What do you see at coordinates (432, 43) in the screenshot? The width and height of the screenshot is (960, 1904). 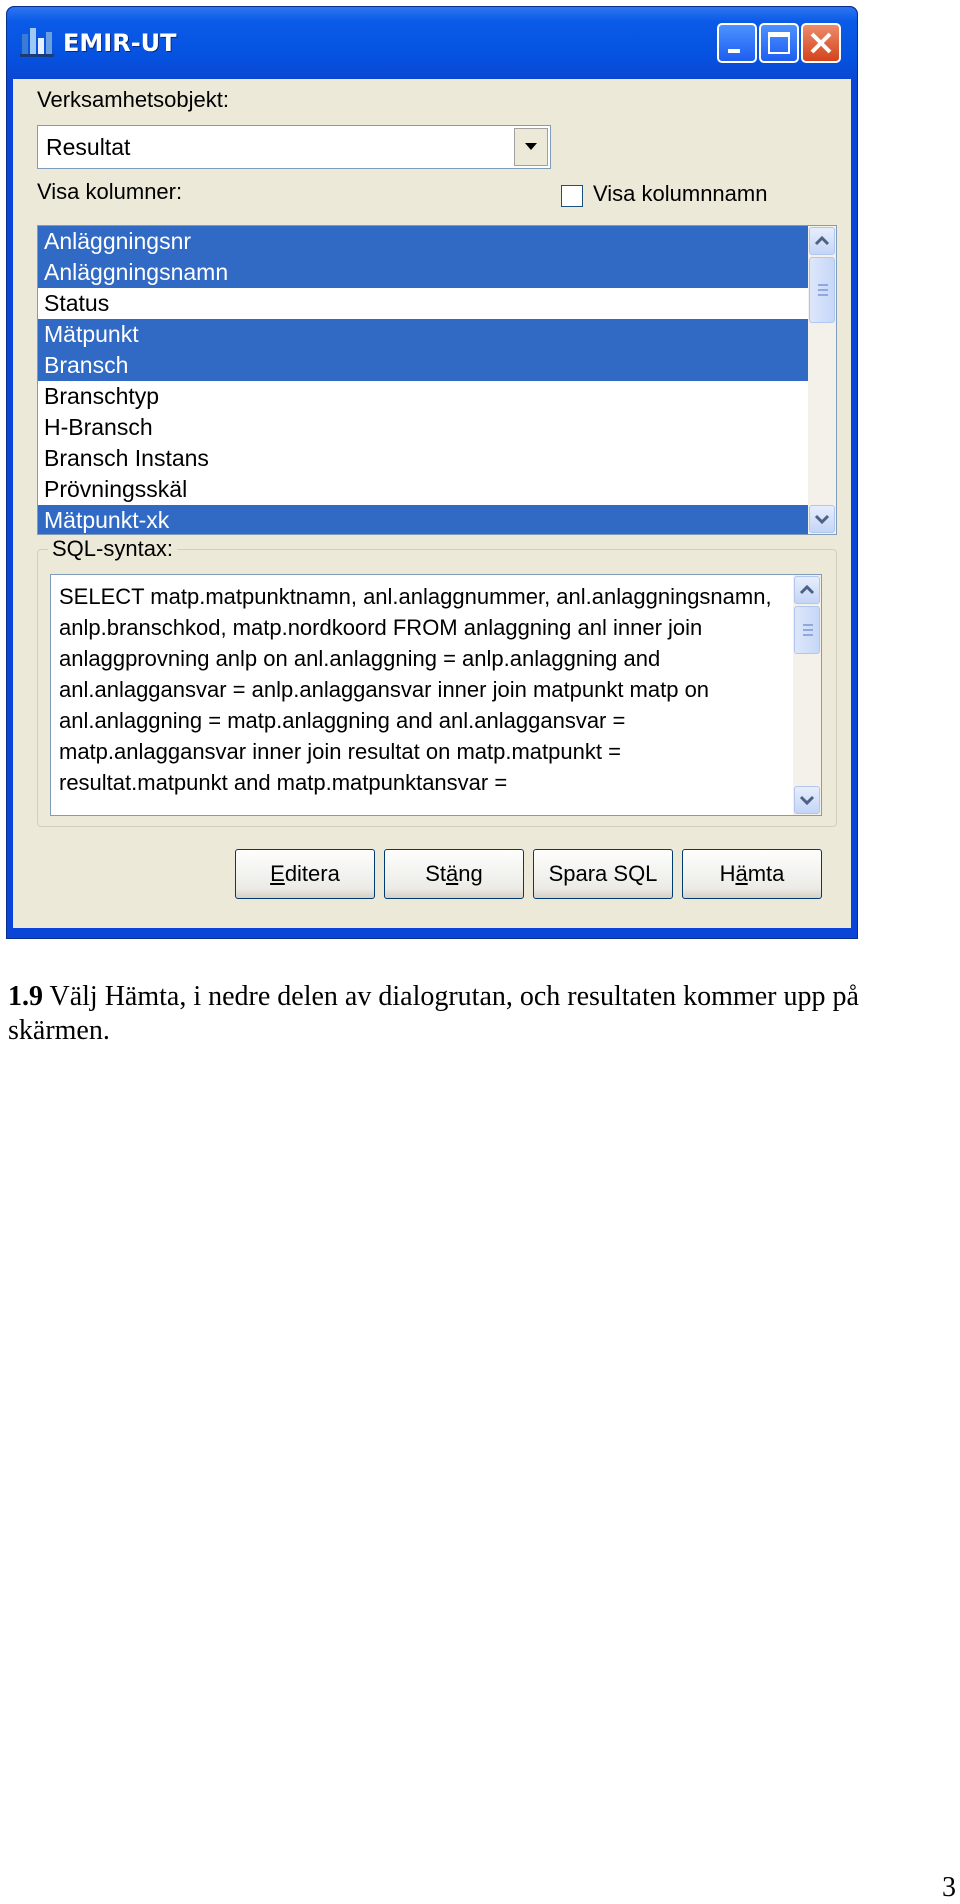 I see `title-bar: EMIR-UT` at bounding box center [432, 43].